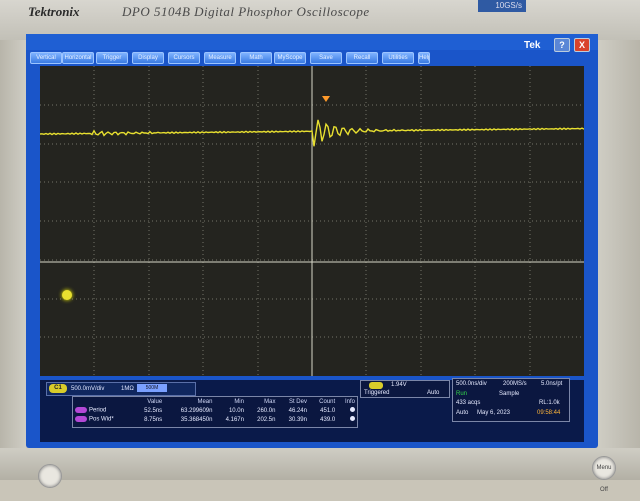  What do you see at coordinates (462, 413) in the screenshot?
I see `acquisition-trigger-mode: Auto` at bounding box center [462, 413].